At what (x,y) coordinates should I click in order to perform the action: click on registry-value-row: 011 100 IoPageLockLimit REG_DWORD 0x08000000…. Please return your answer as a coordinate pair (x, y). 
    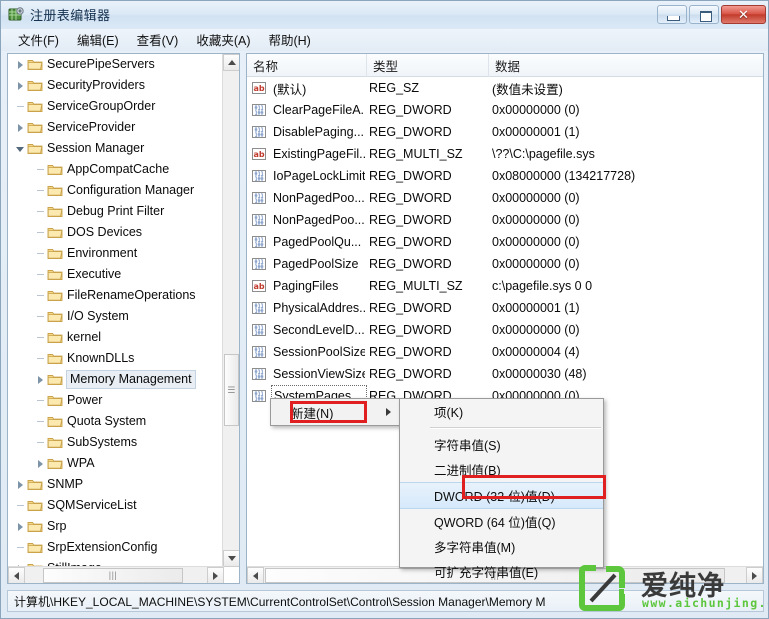
    Looking at the image, I should click on (505, 176).